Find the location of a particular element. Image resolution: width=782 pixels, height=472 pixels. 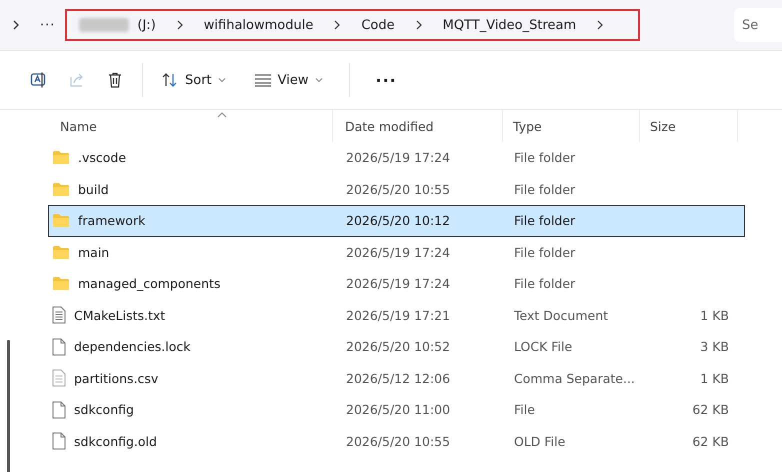

file-size: 3 KB is located at coordinates (714, 346).